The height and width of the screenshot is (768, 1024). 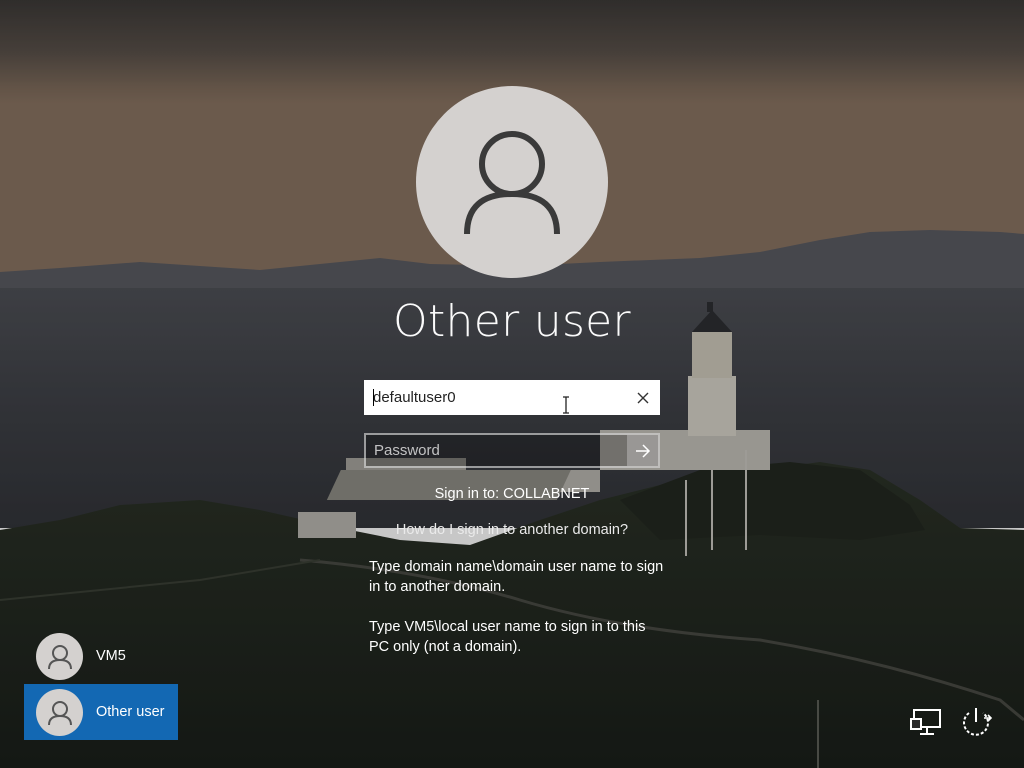 I want to click on power-button, so click(x=976, y=722).